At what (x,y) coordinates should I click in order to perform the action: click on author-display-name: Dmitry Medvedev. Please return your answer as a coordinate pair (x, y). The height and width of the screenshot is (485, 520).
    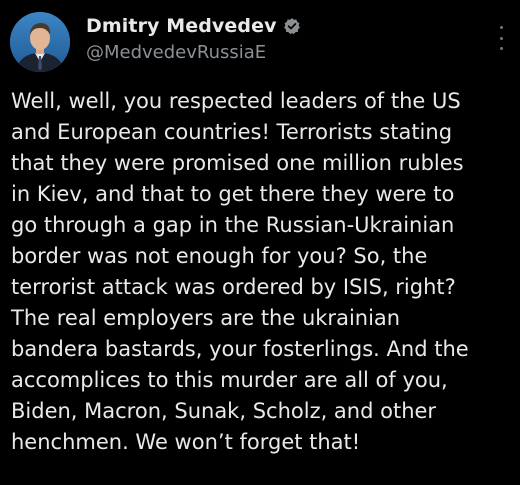
    Looking at the image, I should click on (181, 26).